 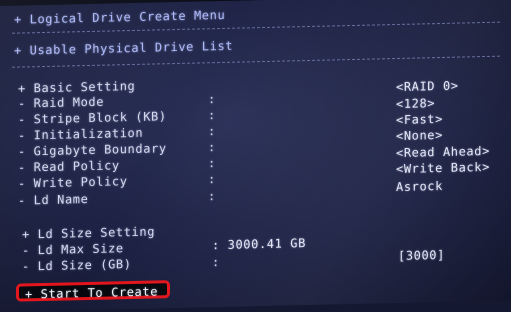 I want to click on ld-max-size-label: - Ld Max Size, so click(x=73, y=249).